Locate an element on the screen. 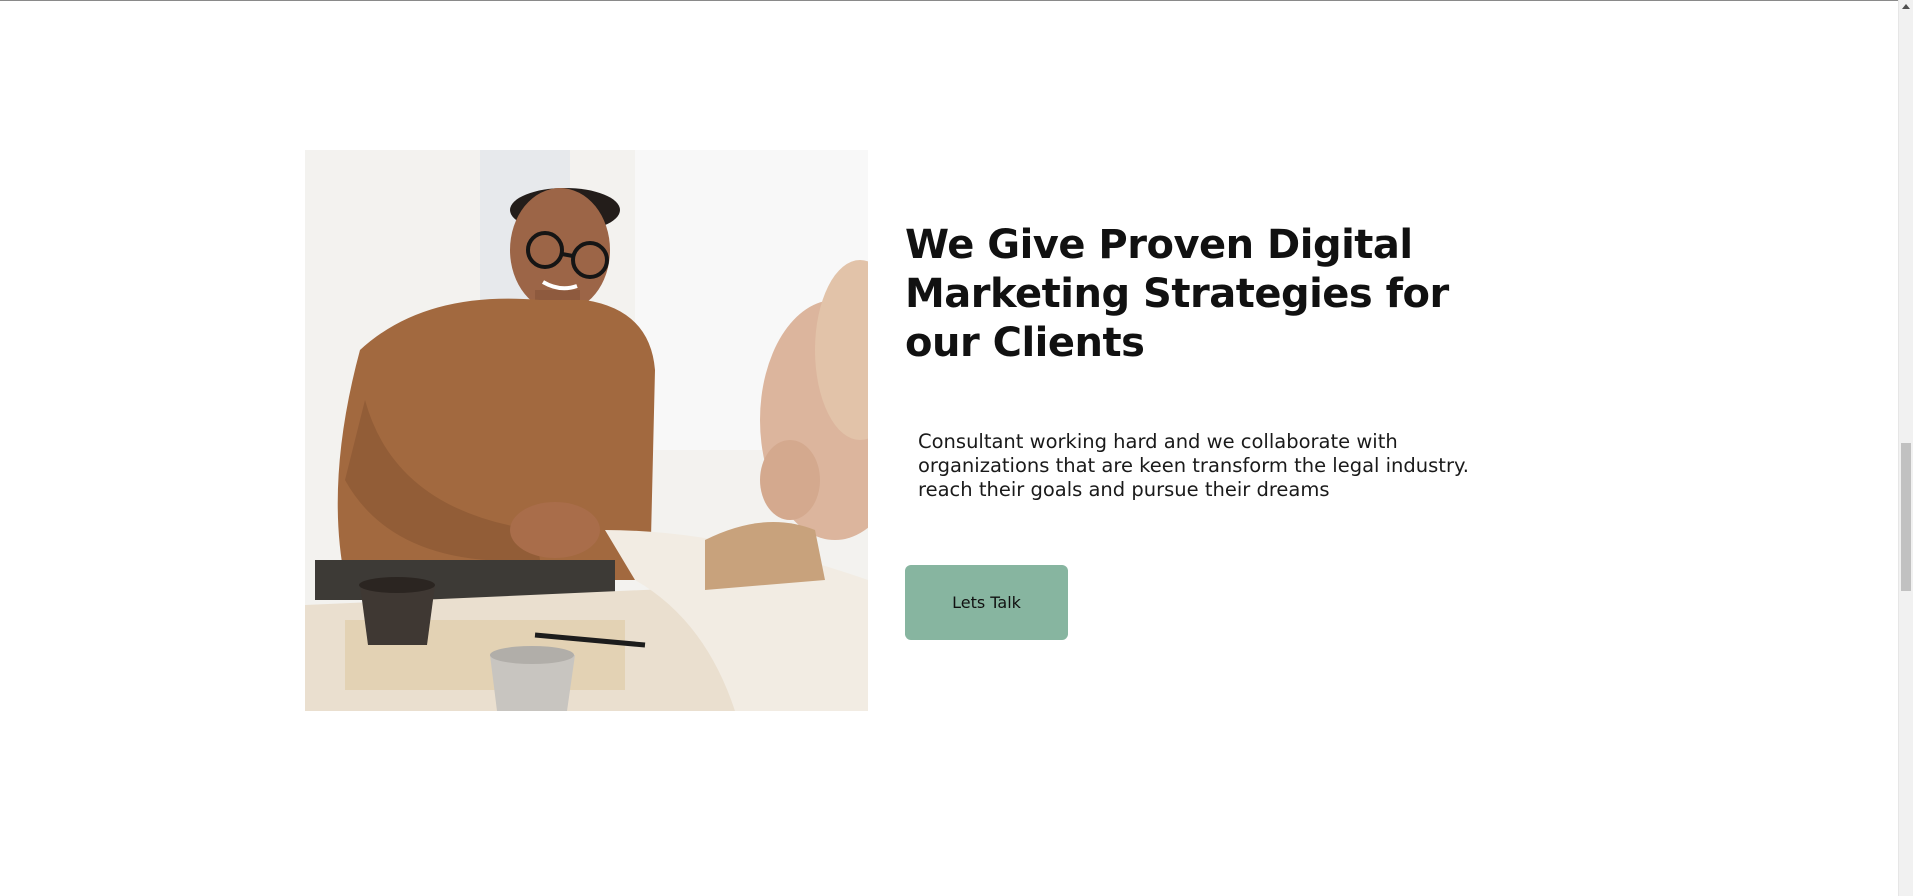  scroll-up-arrow-icon is located at coordinates (1906, 6).